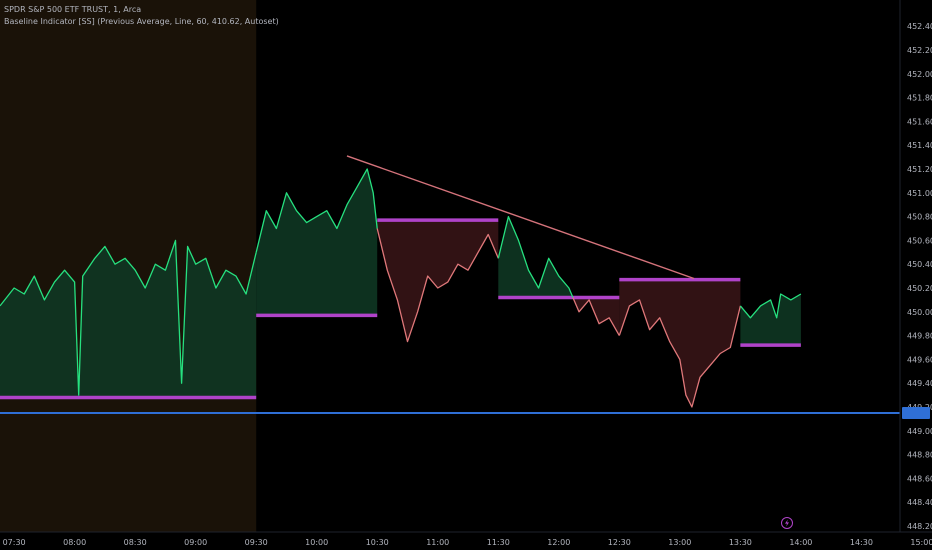 This screenshot has height=550, width=932. Describe the element at coordinates (919, 145) in the screenshot. I see `y-tick-label: 451.40` at that location.